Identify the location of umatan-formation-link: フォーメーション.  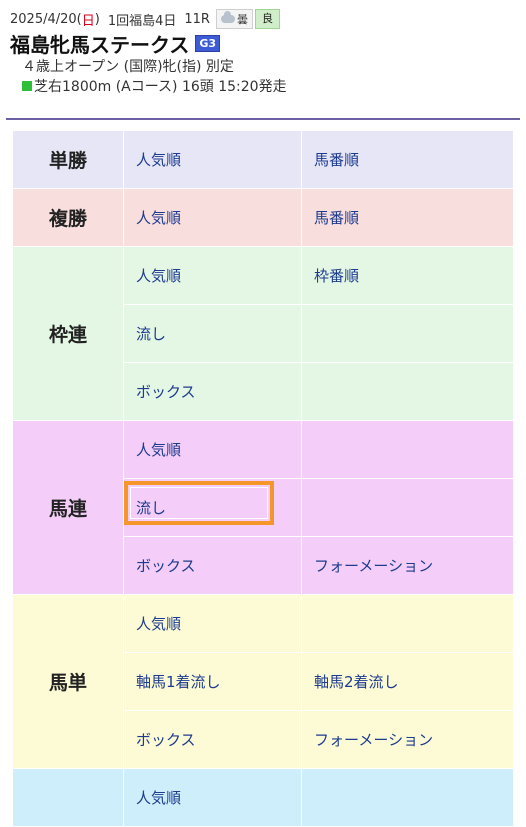
(407, 739).